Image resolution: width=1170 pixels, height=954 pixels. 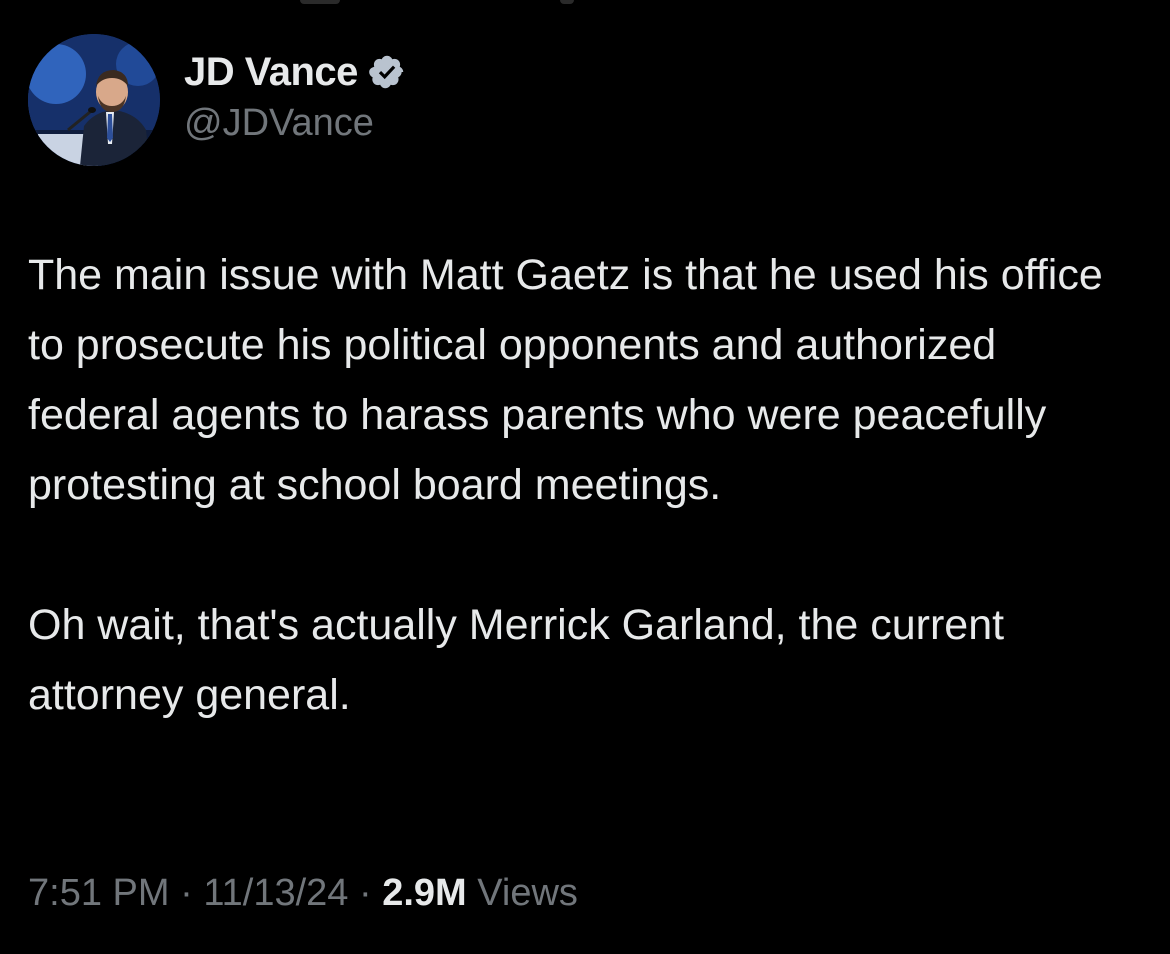 What do you see at coordinates (271, 72) in the screenshot?
I see `author-display-name: JD Vance` at bounding box center [271, 72].